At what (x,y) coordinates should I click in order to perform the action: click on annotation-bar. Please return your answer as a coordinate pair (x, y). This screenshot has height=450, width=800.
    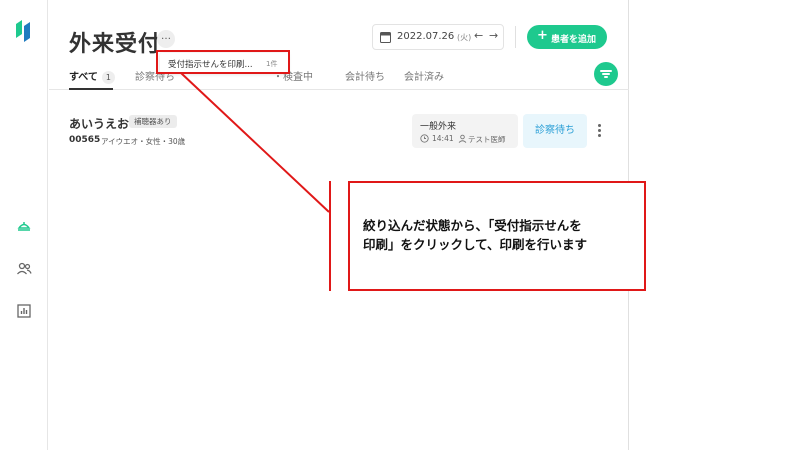
    Looking at the image, I should click on (330, 236).